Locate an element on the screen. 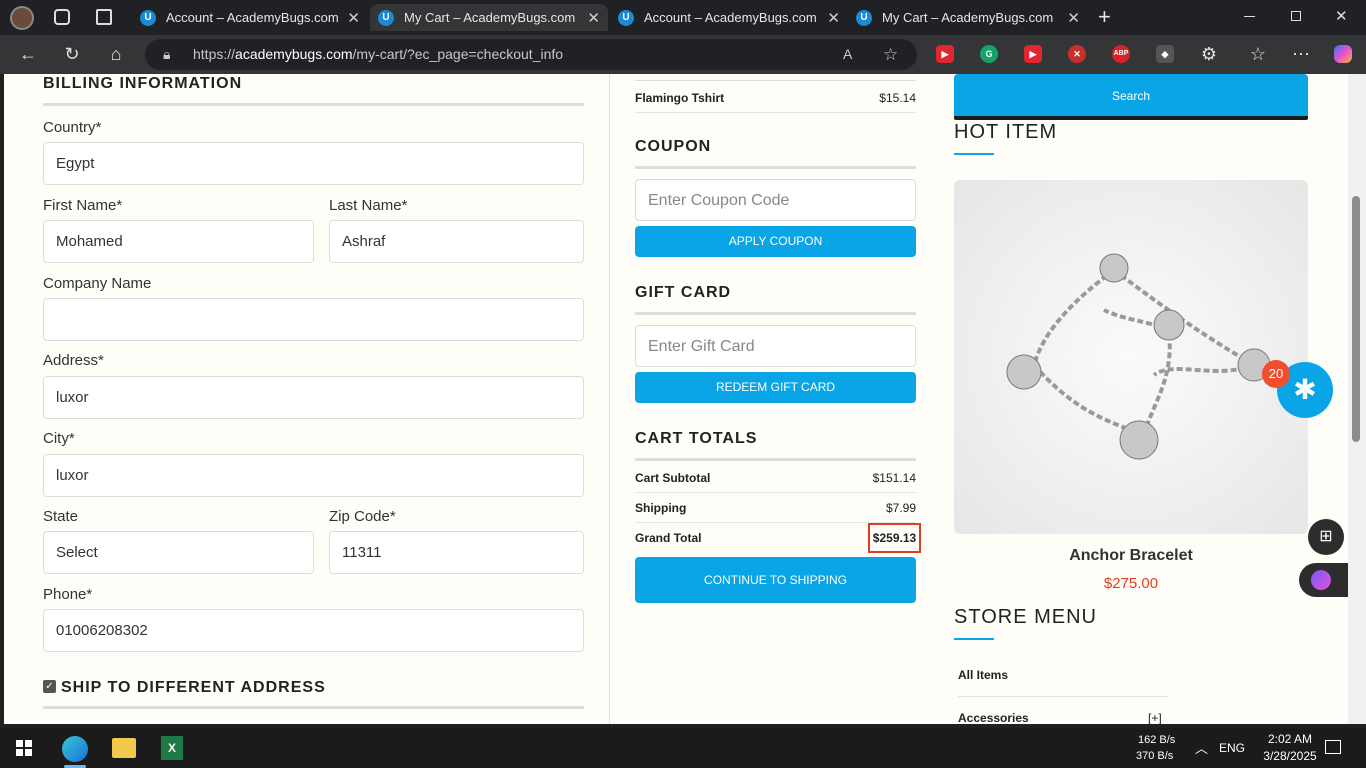  coupon-heading: COUPON is located at coordinates (673, 146).